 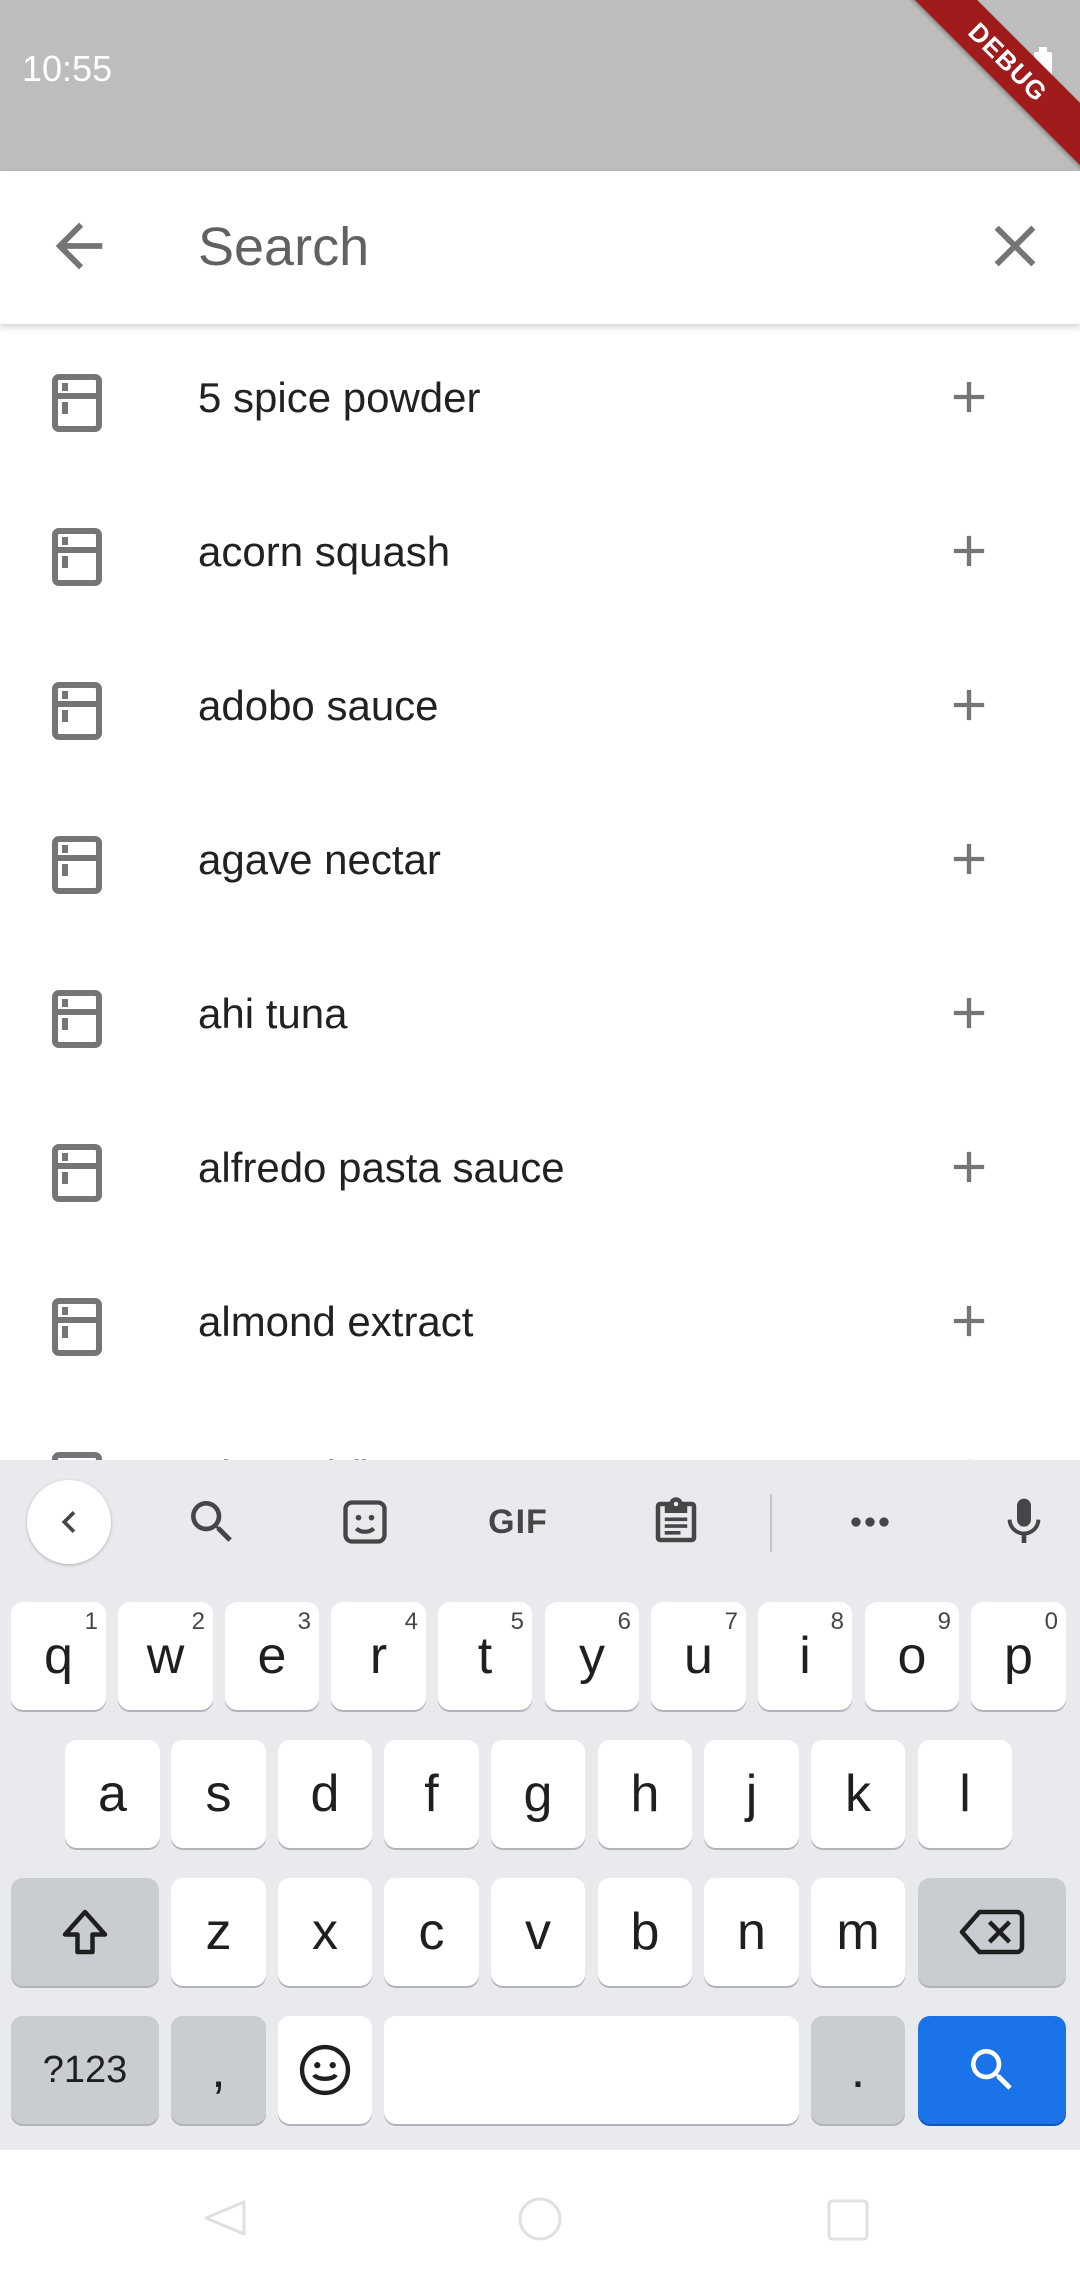 What do you see at coordinates (837, 1621) in the screenshot?
I see `key-hint: 8` at bounding box center [837, 1621].